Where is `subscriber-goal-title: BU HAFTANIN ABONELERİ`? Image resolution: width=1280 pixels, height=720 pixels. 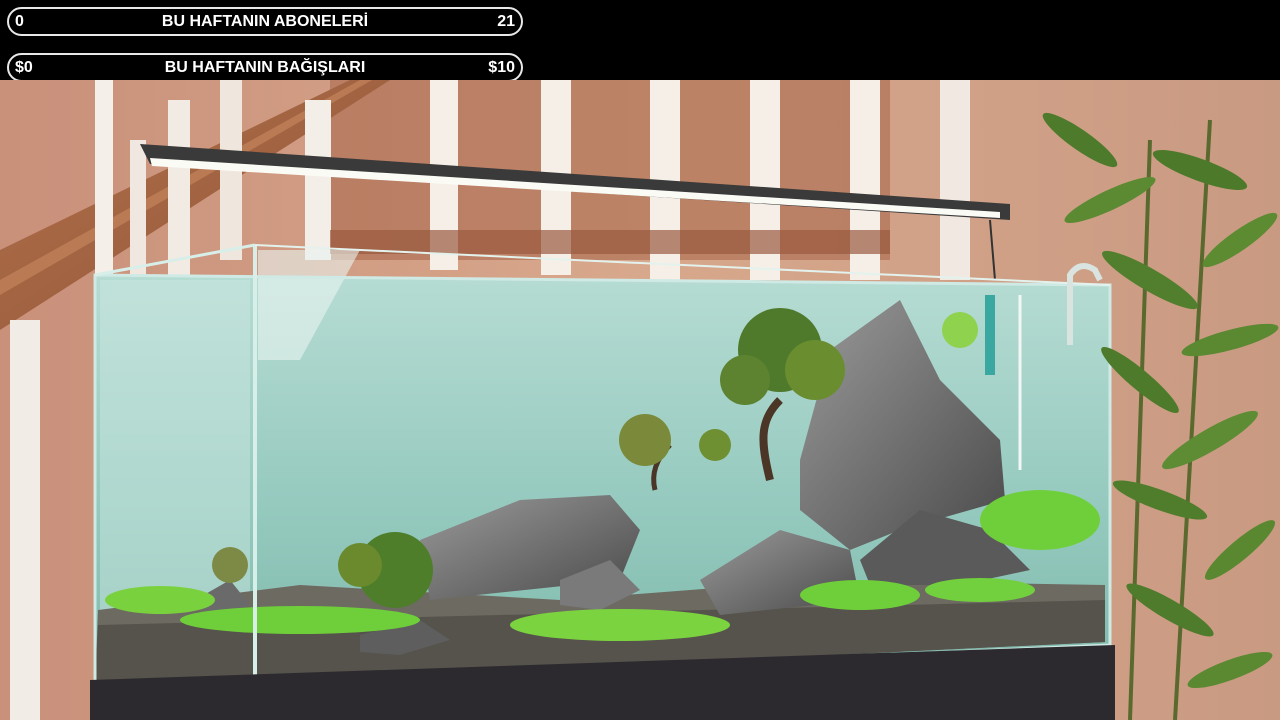
subscriber-goal-title: BU HAFTANIN ABONELERİ is located at coordinates (265, 21).